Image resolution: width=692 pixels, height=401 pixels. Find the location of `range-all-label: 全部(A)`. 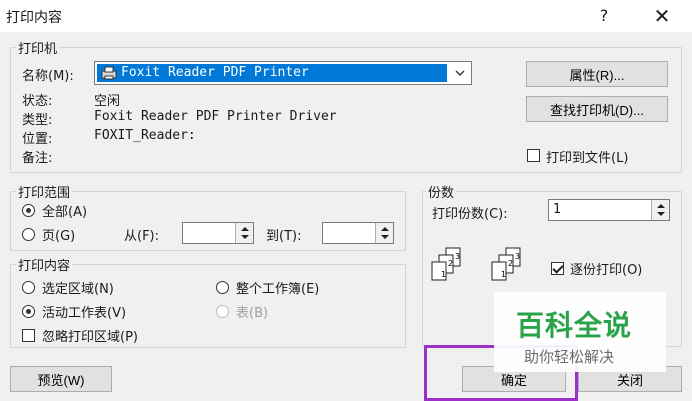

range-all-label: 全部(A) is located at coordinates (64, 210).